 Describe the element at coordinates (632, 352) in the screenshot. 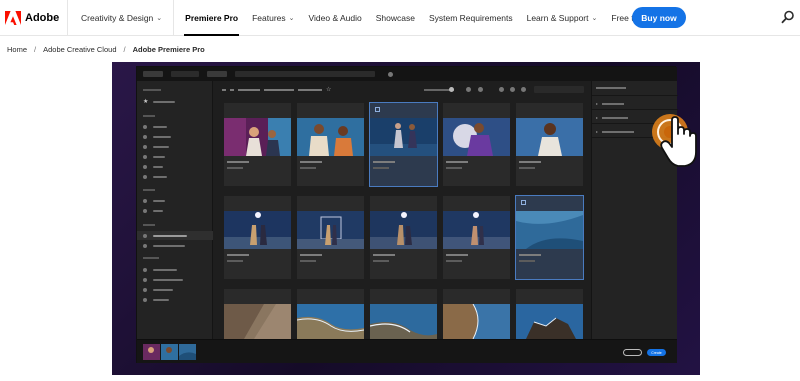

I see `cancel-button` at that location.